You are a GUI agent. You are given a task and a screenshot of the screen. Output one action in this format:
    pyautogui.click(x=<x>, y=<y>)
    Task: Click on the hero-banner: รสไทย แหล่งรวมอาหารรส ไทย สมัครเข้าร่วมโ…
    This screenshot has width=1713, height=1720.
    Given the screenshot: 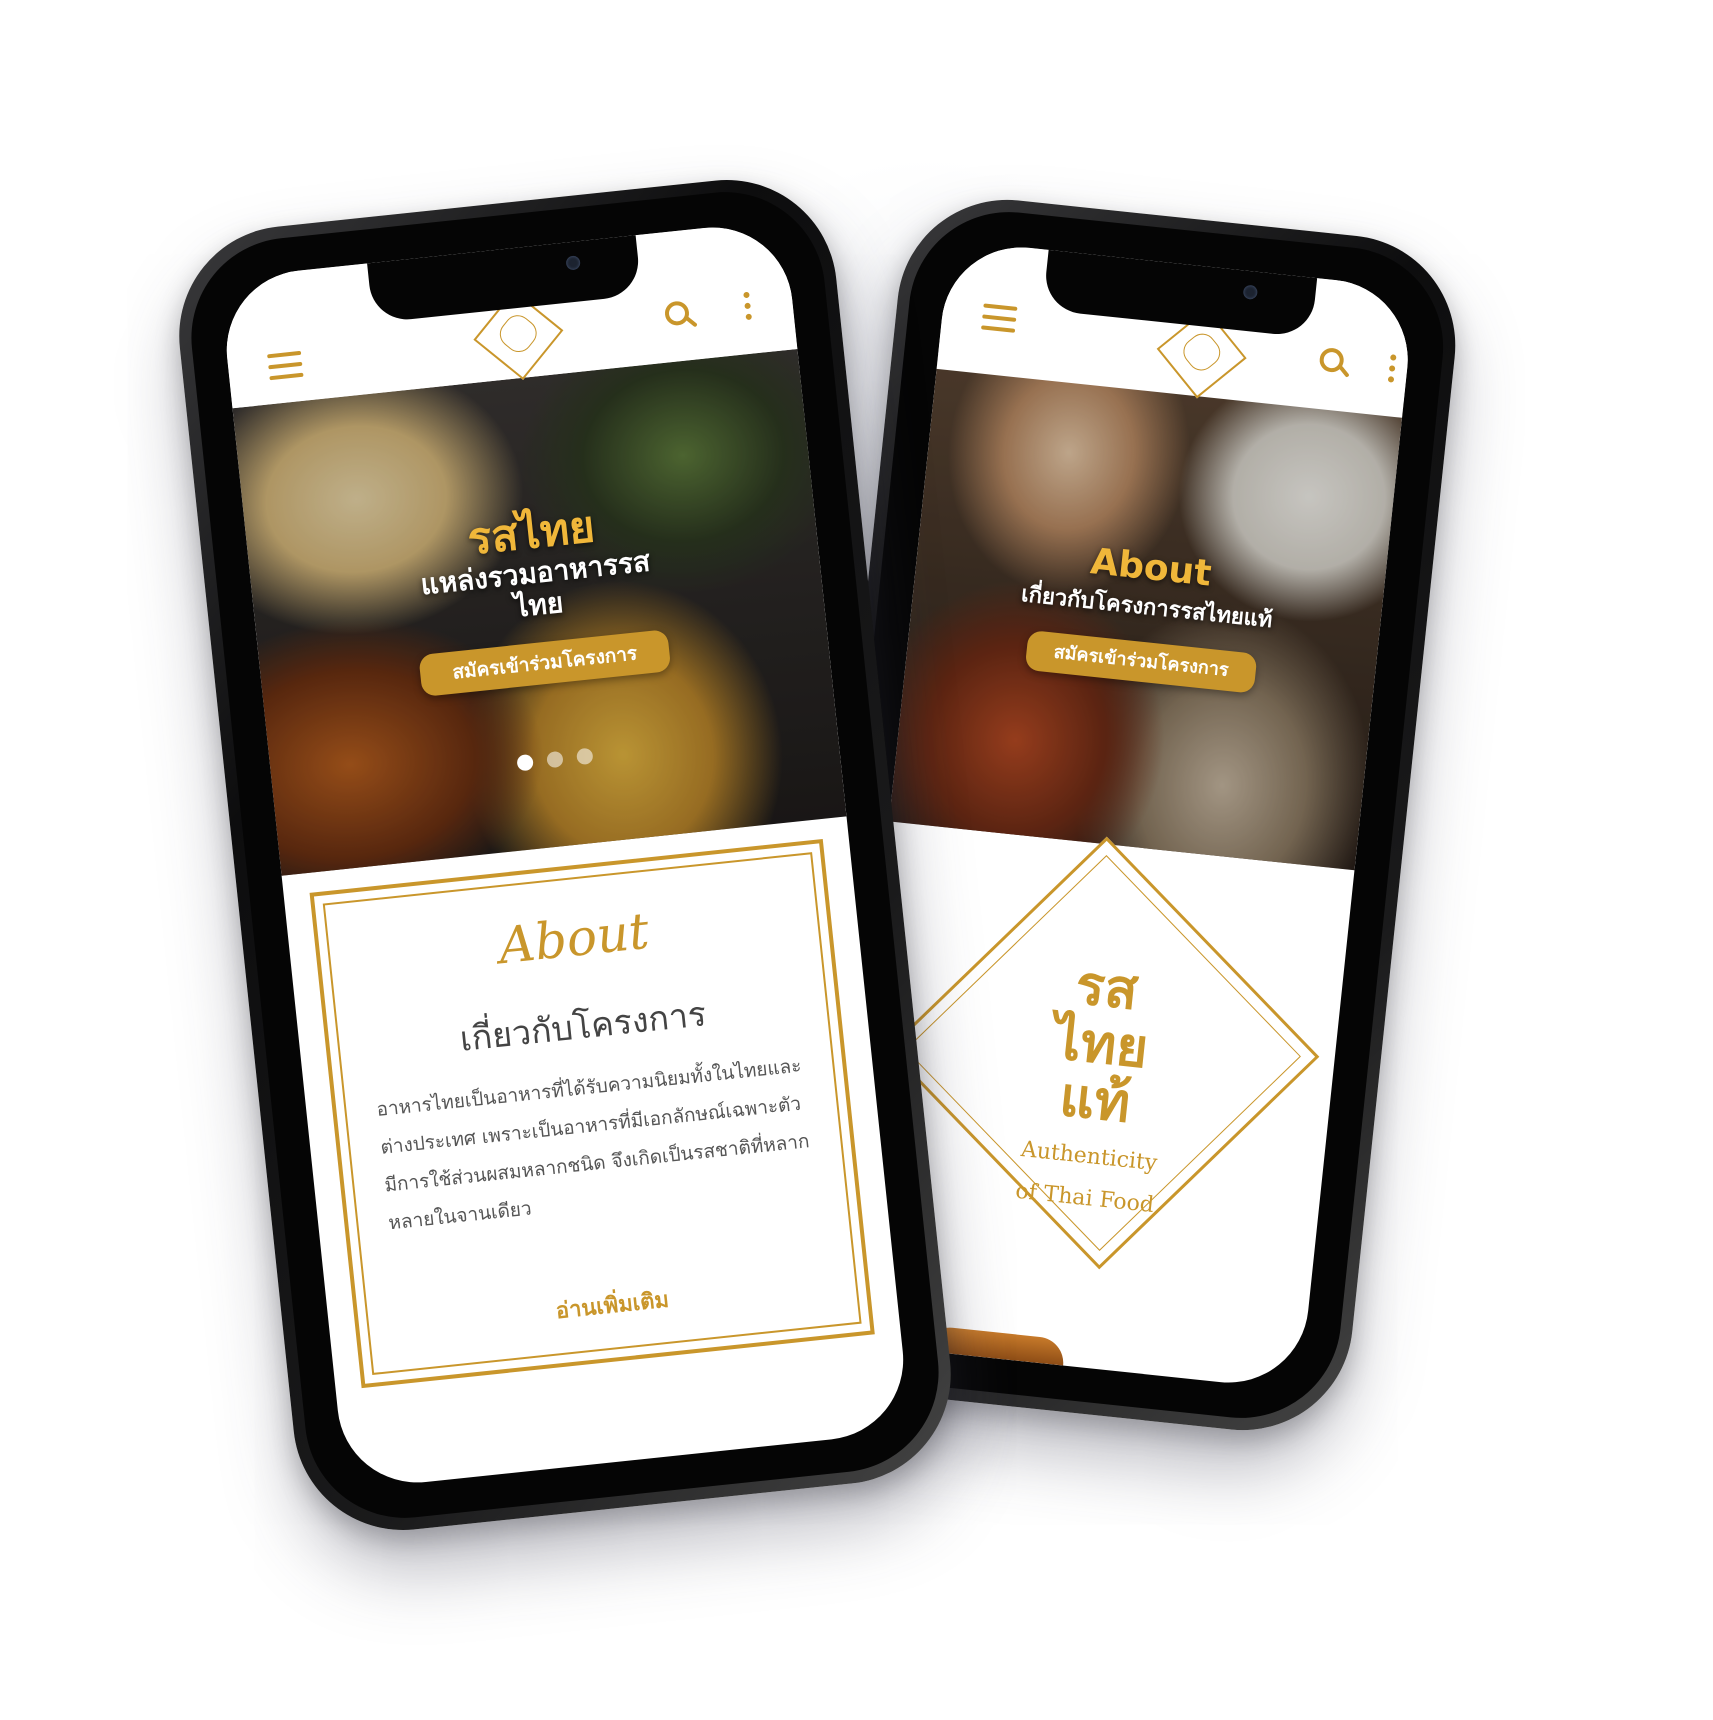 What is the action you would take?
    pyautogui.click(x=539, y=612)
    